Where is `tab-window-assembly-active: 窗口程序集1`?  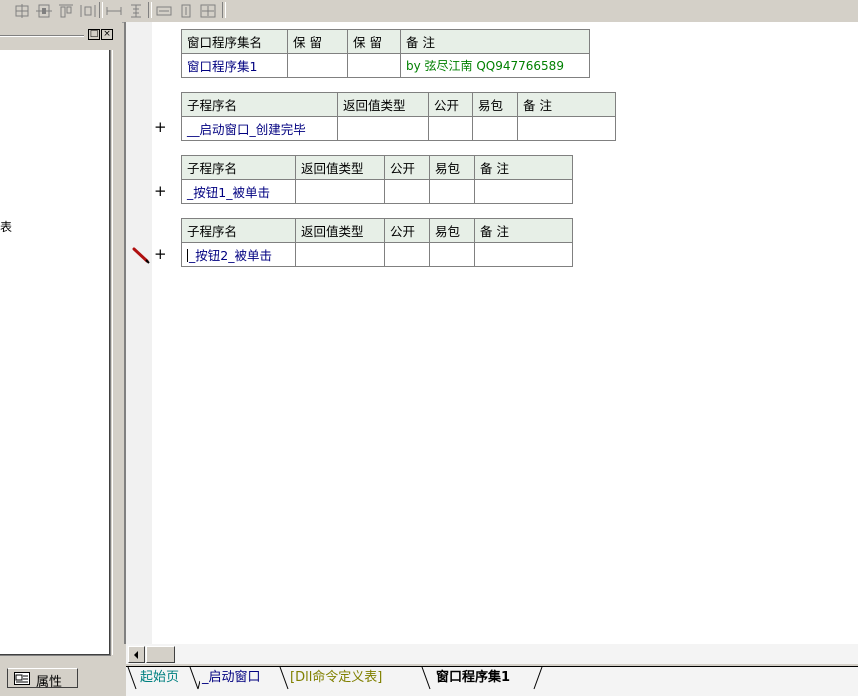
tab-window-assembly-active: 窗口程序集1 is located at coordinates (473, 678).